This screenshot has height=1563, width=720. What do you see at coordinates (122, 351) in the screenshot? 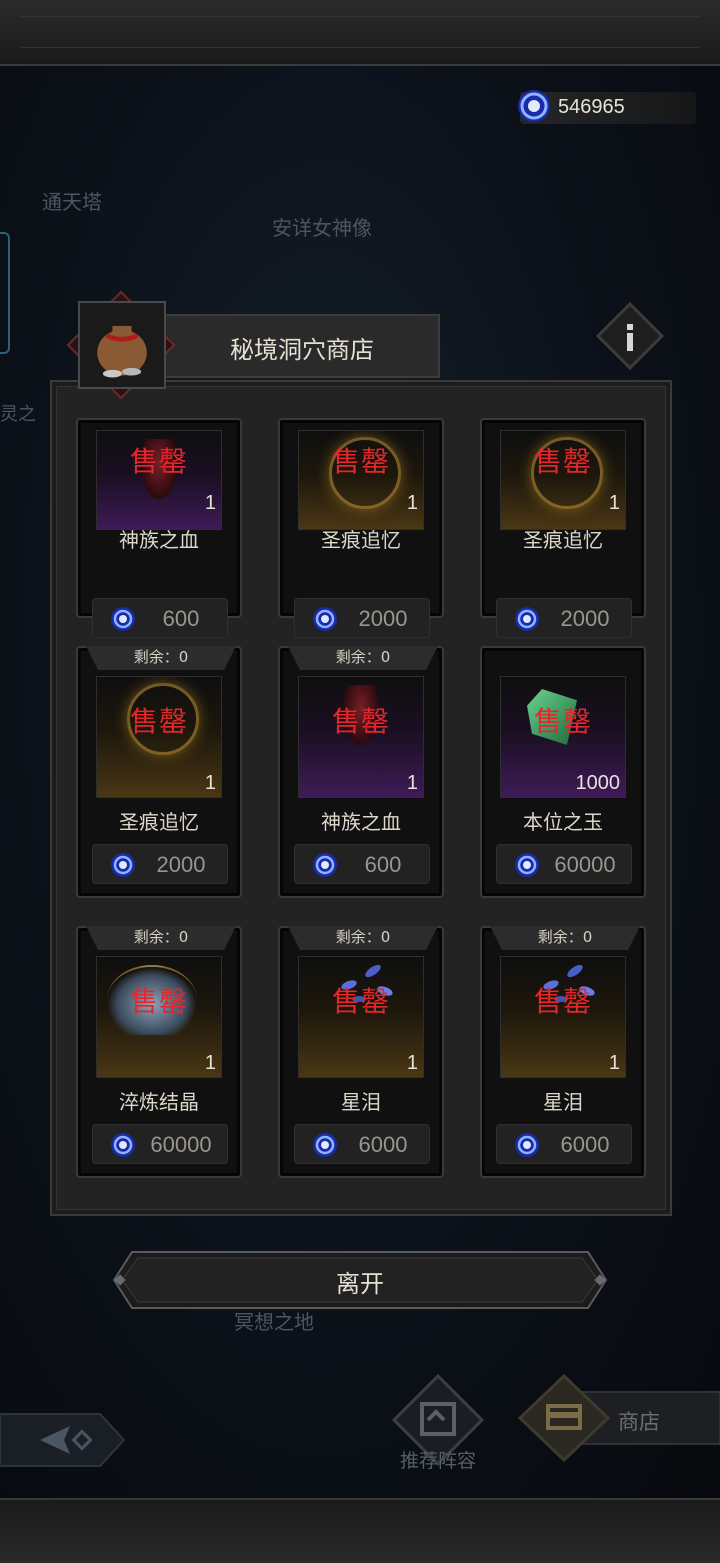
I see `money-bag-icon` at bounding box center [122, 351].